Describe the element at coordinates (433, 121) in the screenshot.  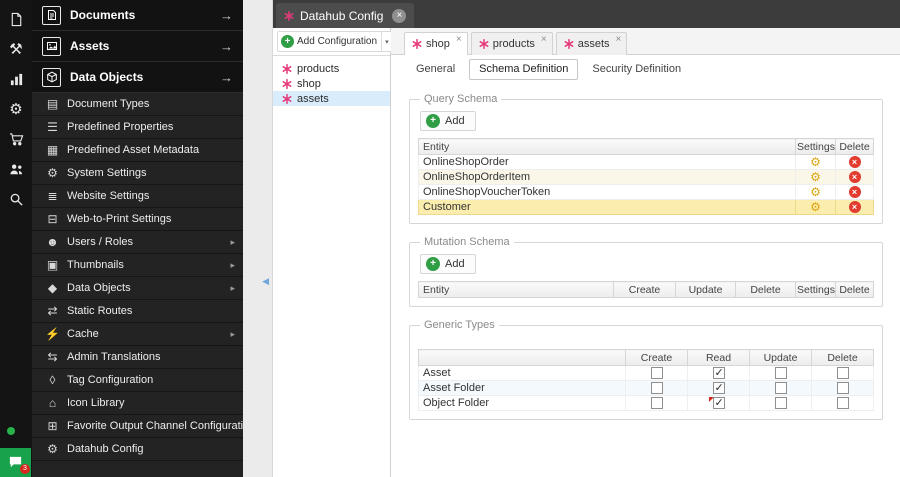
I see `plus-icon: +` at that location.